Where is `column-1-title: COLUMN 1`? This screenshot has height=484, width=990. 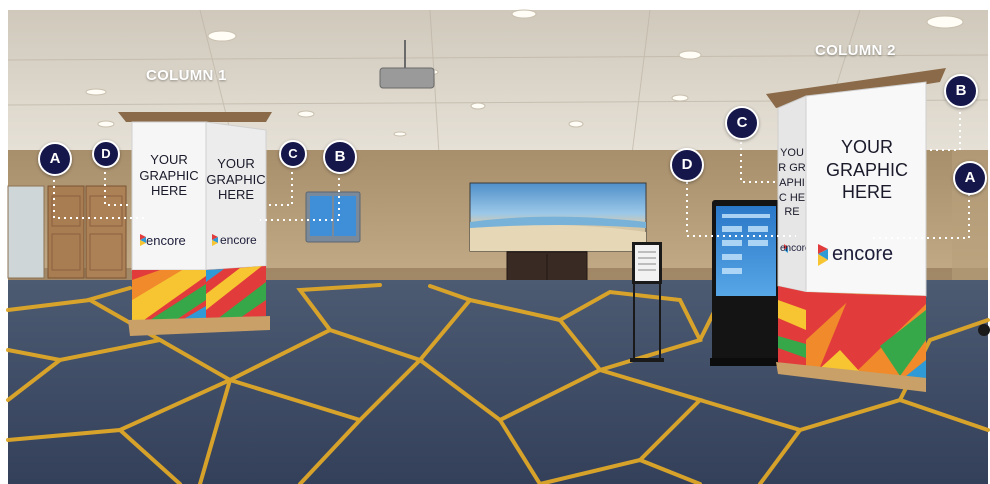
column-1-title: COLUMN 1 is located at coordinates (186, 75).